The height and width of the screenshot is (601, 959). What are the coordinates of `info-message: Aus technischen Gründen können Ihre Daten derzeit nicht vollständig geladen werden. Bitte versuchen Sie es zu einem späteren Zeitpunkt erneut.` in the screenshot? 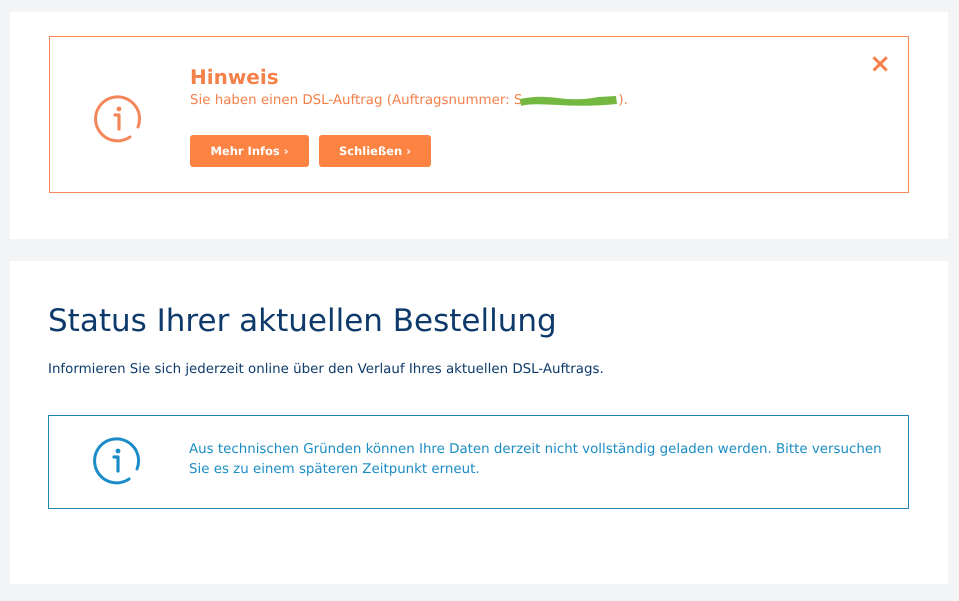 It's located at (536, 460).